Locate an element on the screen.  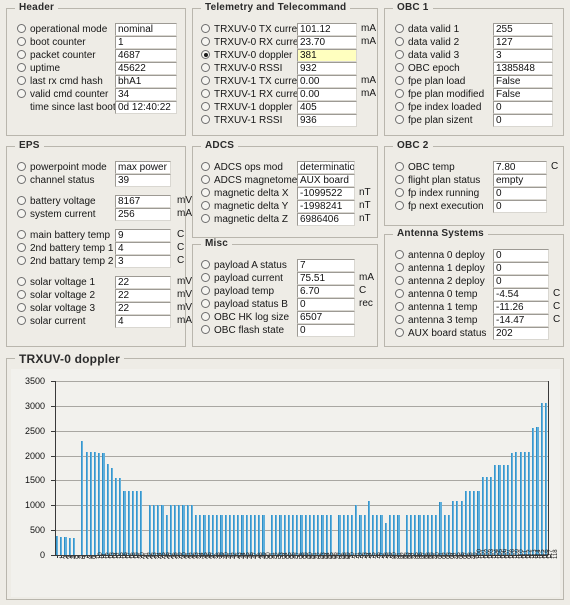
row-telemetry-0: TRXUV-0 TX current is located at coordinates (253, 30).